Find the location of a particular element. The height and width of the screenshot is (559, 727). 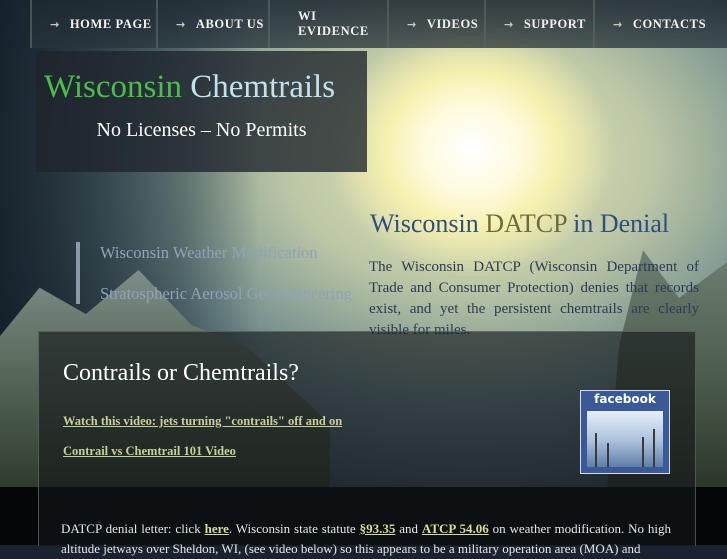

datcp-heading-part-3: in Denial is located at coordinates (621, 223).